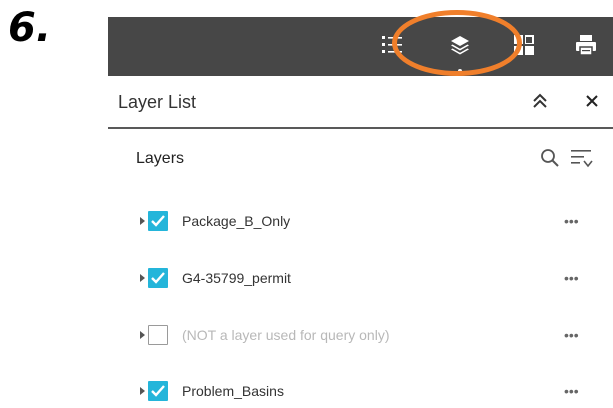  What do you see at coordinates (360, 393) in the screenshot?
I see `layer-row: Problem_Basins •••` at bounding box center [360, 393].